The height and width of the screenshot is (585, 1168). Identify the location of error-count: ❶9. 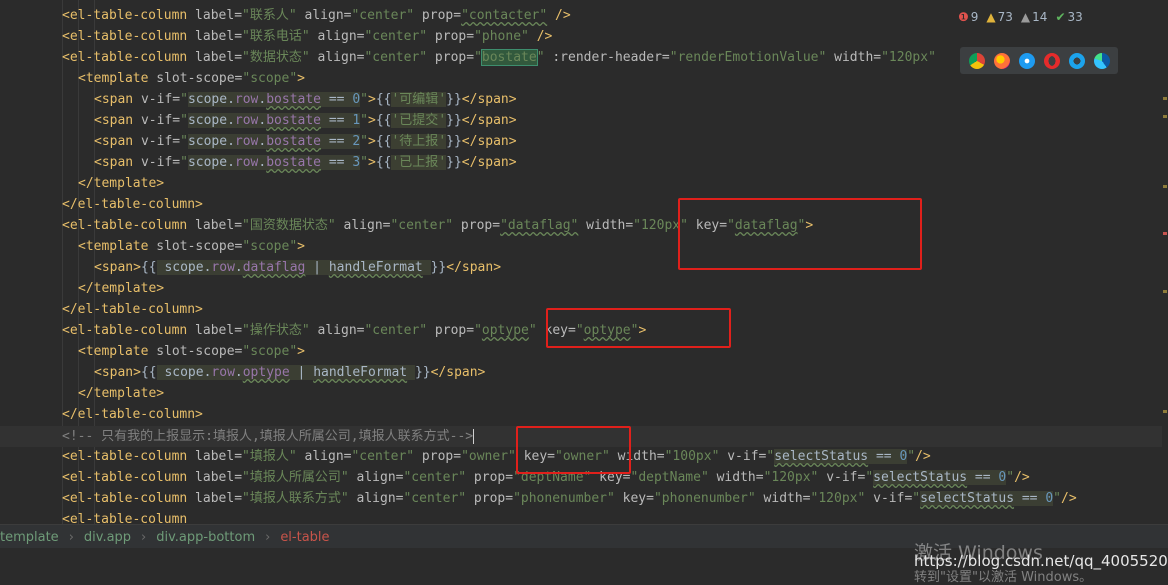
(968, 17).